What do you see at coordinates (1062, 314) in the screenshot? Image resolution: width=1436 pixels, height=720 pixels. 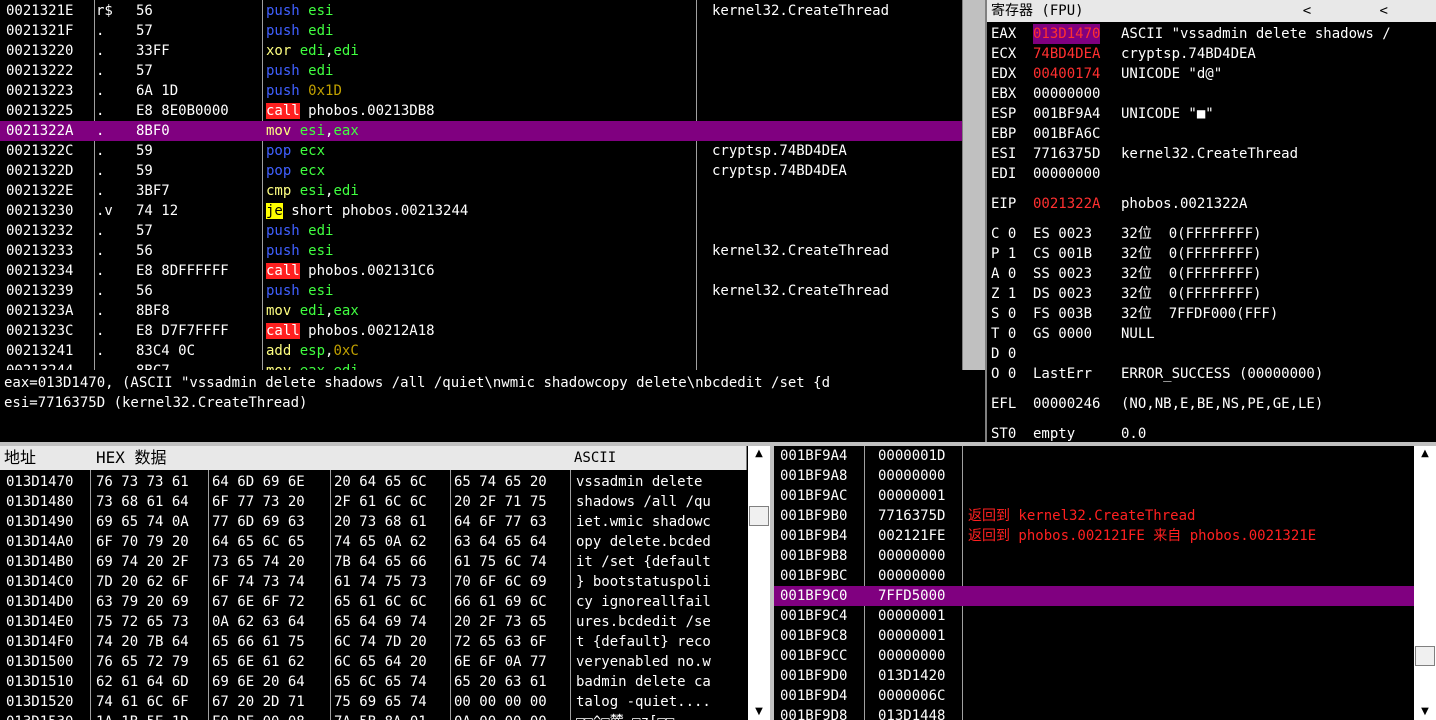 I see `register-value: FS 003B` at bounding box center [1062, 314].